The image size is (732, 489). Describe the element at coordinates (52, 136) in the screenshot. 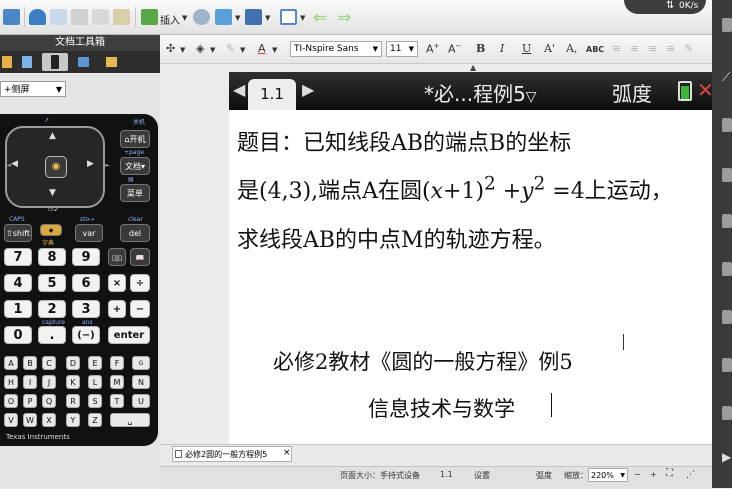

I see `arrow-up-icon: ▲` at that location.